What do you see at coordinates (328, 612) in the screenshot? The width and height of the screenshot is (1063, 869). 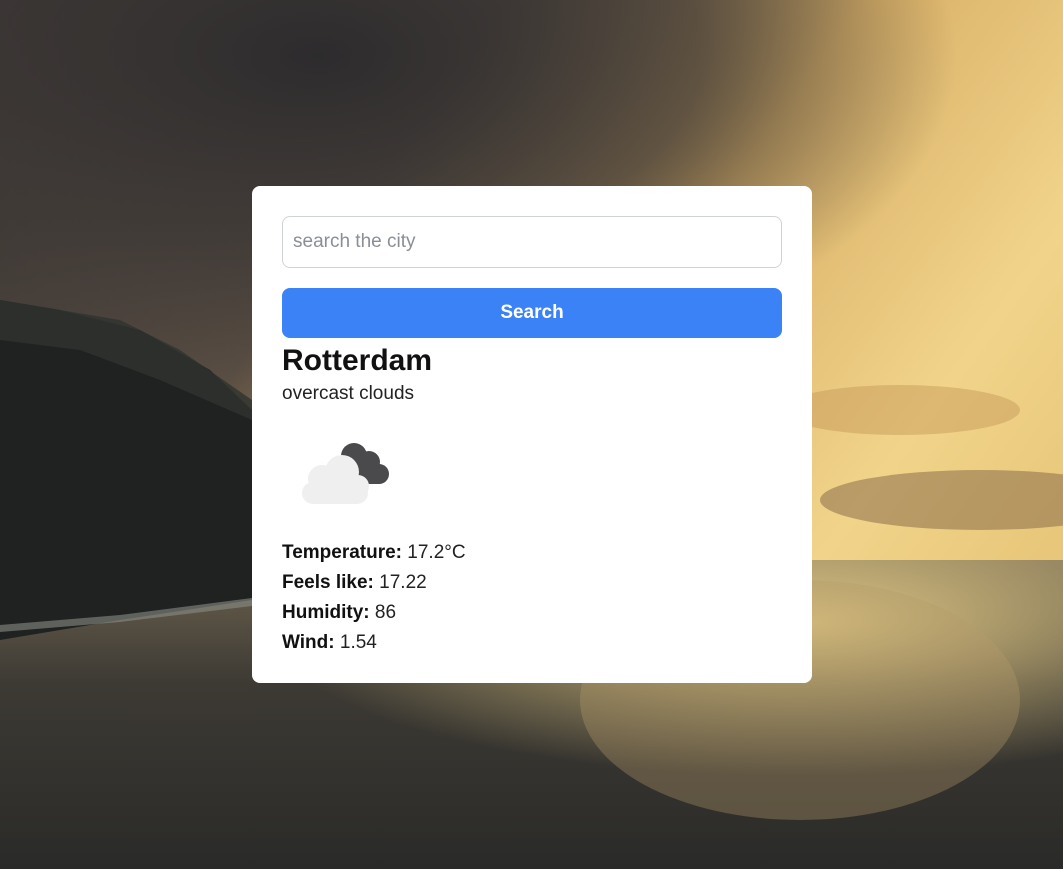 I see `stat-label: Humidity:` at bounding box center [328, 612].